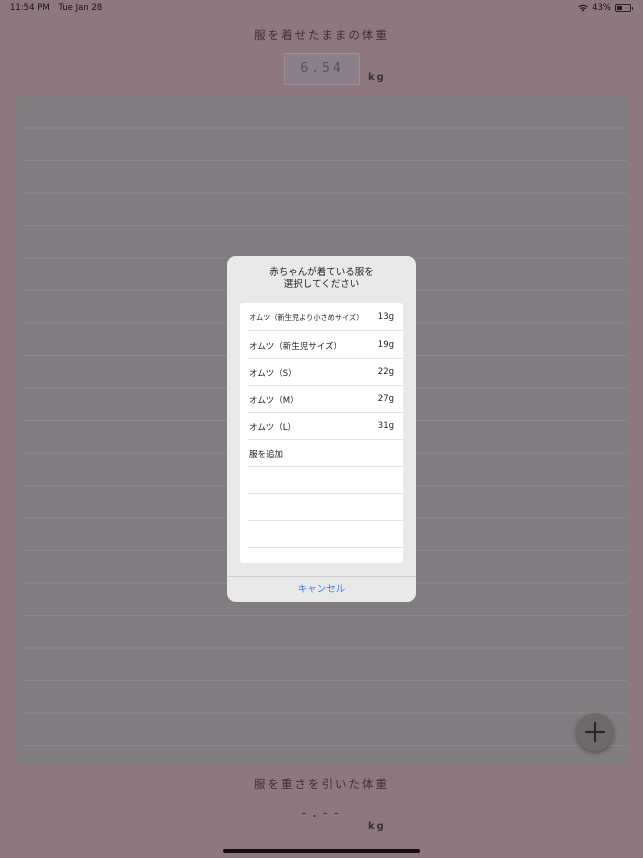 Image resolution: width=643 pixels, height=858 pixels. What do you see at coordinates (377, 826) in the screenshot?
I see `weight-unit-bottom: kg` at bounding box center [377, 826].